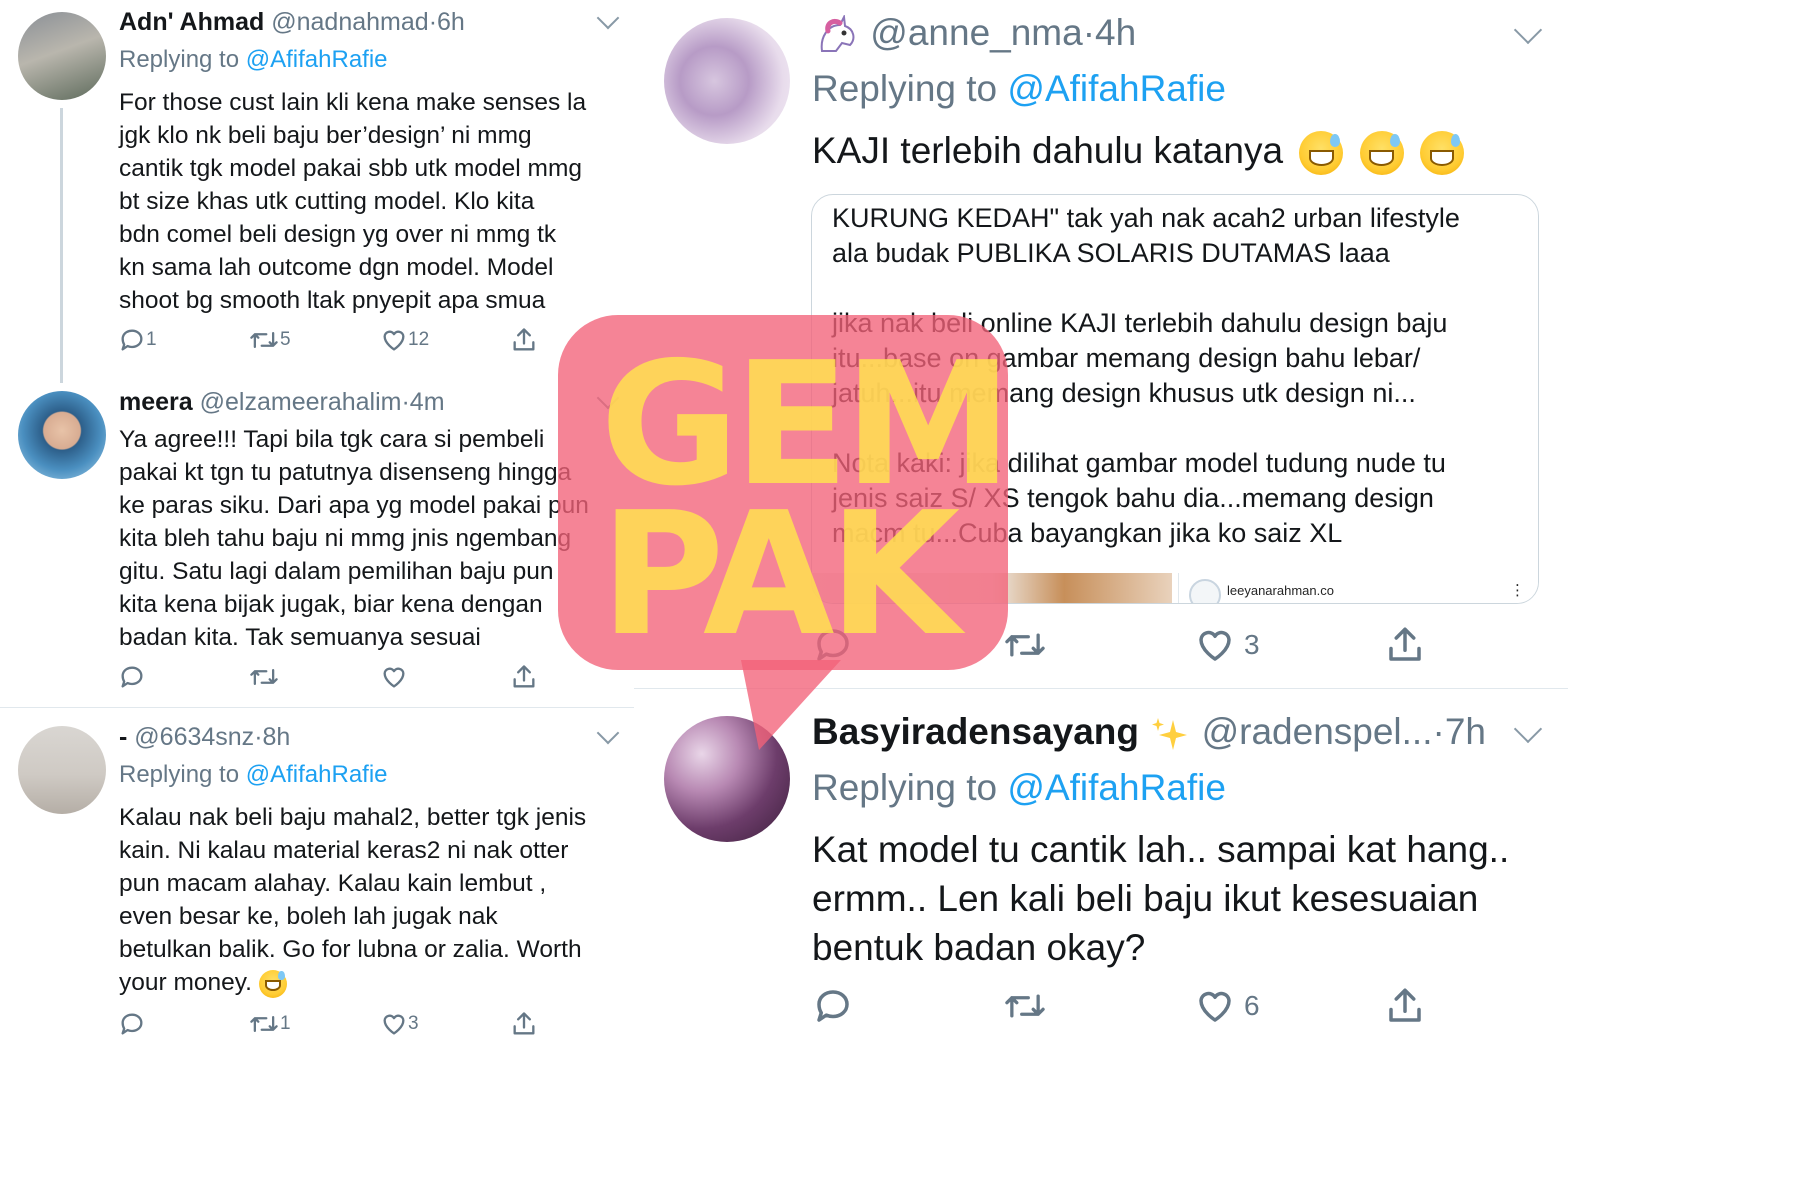  I want to click on timestamp: 7h, so click(1465, 731).